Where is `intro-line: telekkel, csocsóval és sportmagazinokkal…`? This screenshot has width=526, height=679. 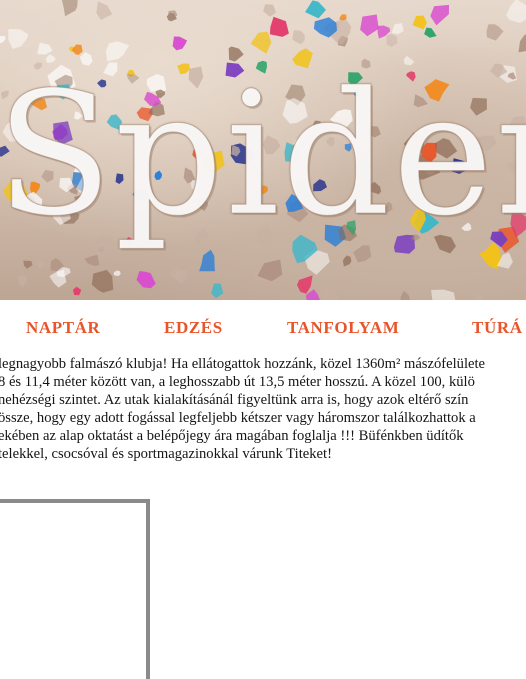
intro-line: telekkel, csocsóval és sportmagazinokkal… is located at coordinates (166, 454).